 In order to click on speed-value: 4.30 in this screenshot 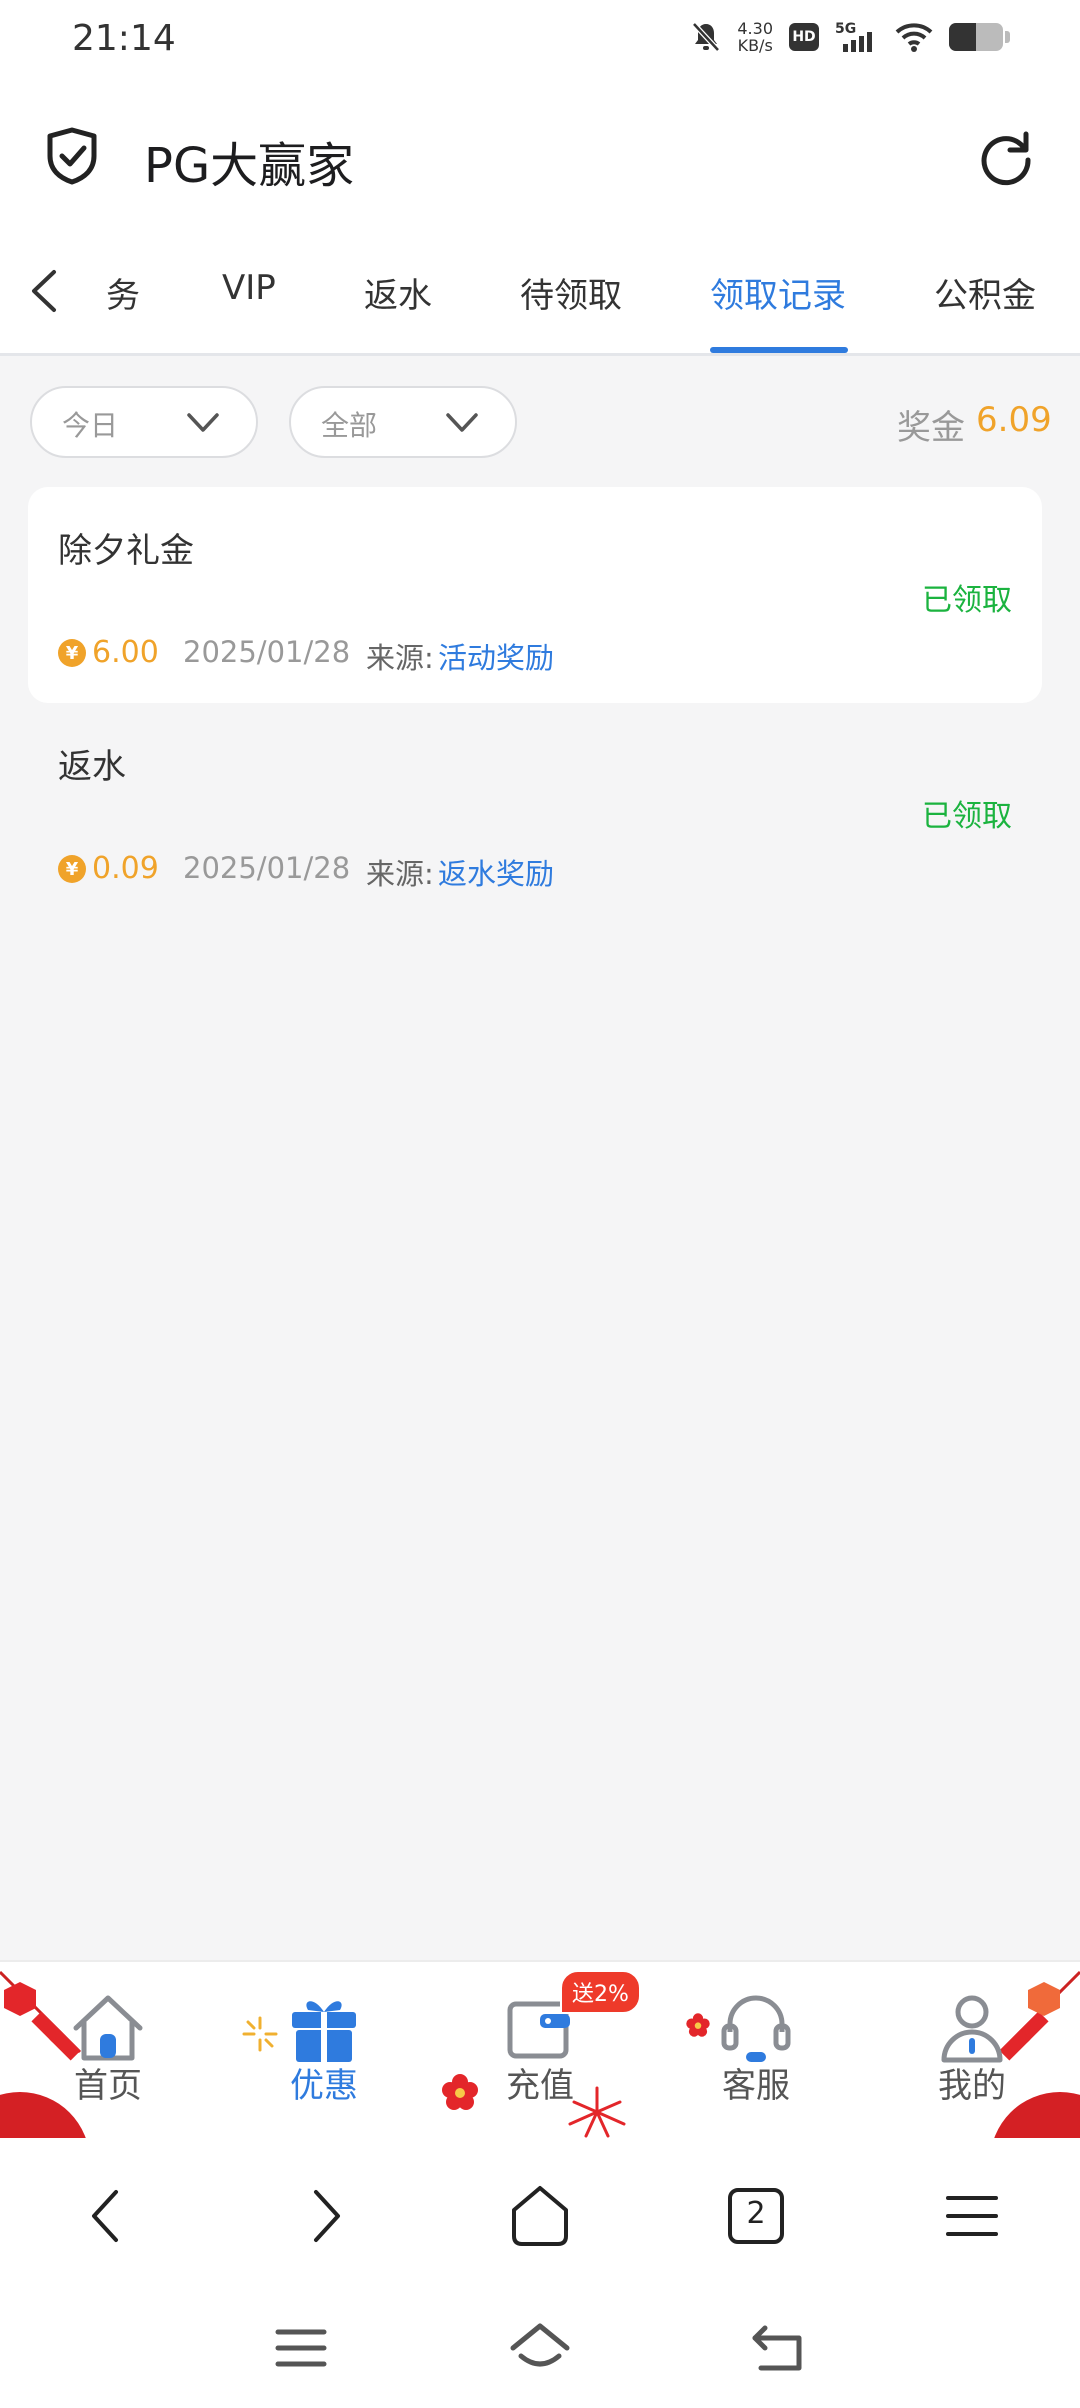, I will do `click(755, 28)`.